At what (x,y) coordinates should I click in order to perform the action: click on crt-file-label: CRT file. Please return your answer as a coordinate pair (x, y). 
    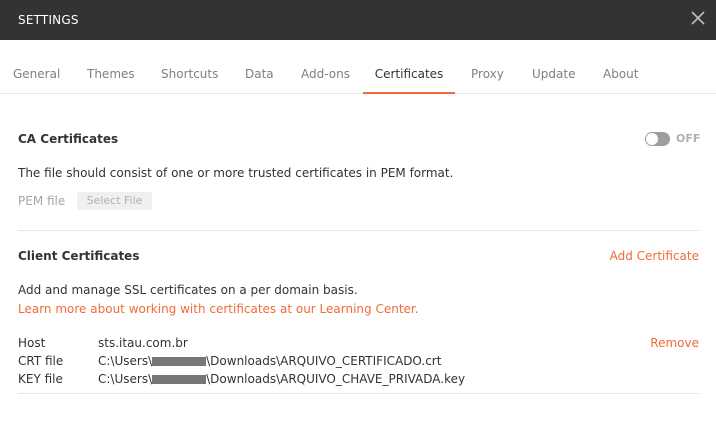
    Looking at the image, I should click on (41, 361).